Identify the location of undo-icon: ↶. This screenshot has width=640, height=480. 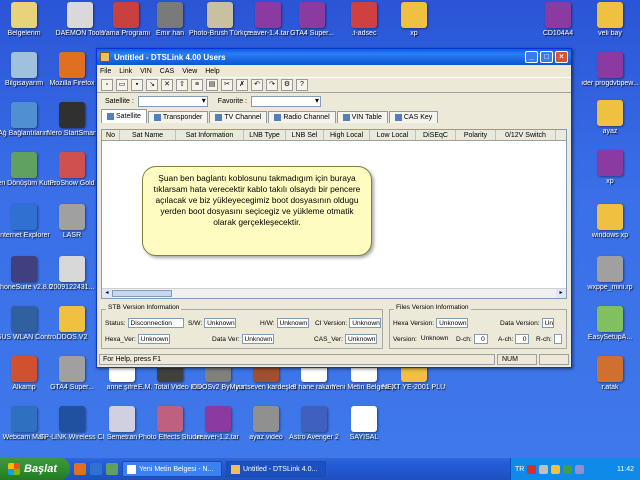
(257, 85).